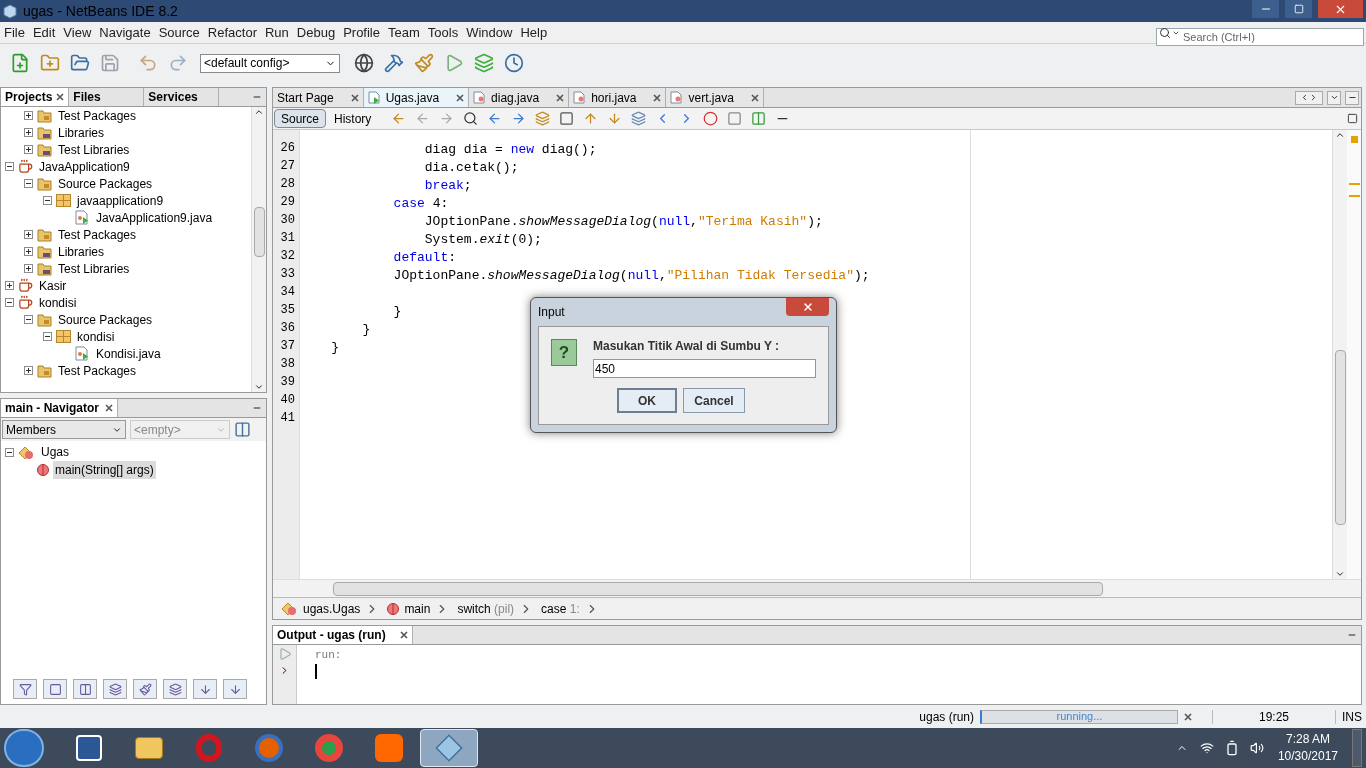 The image size is (1366, 768). I want to click on menu-item: Profile, so click(361, 32).